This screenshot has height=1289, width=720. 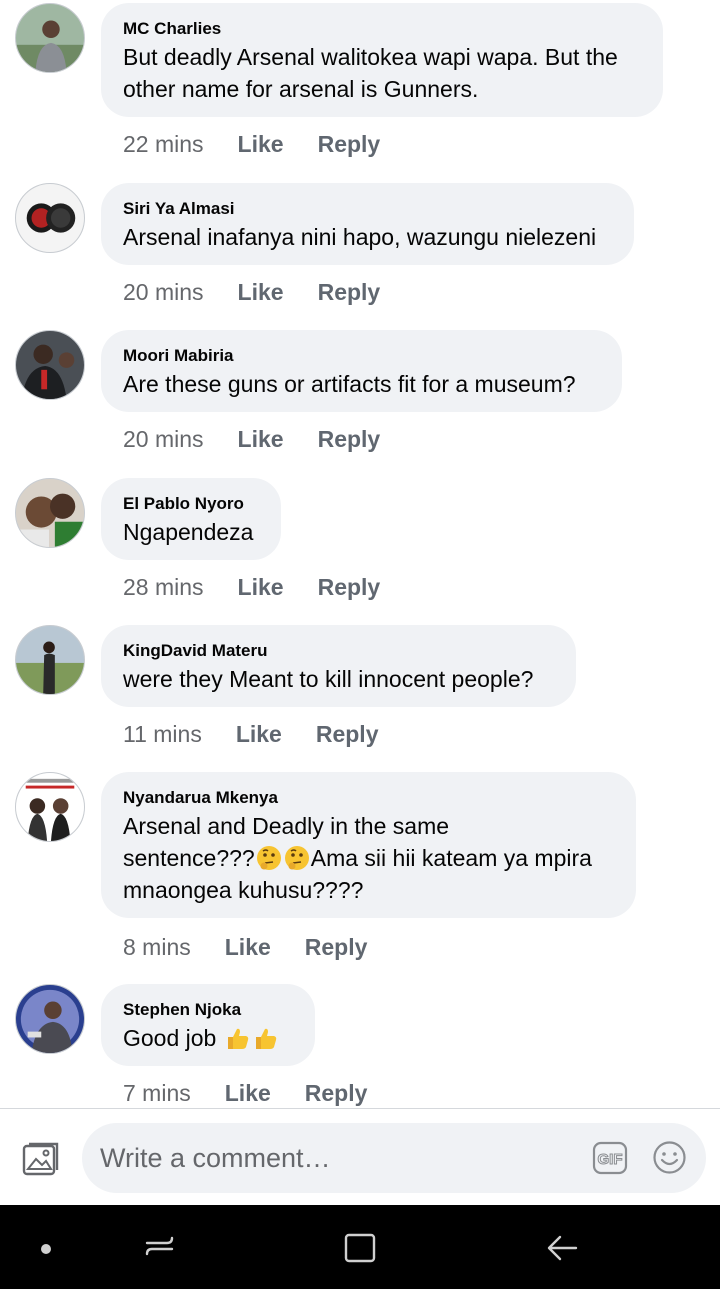 I want to click on comment-text: Ngapendeza, so click(x=188, y=532).